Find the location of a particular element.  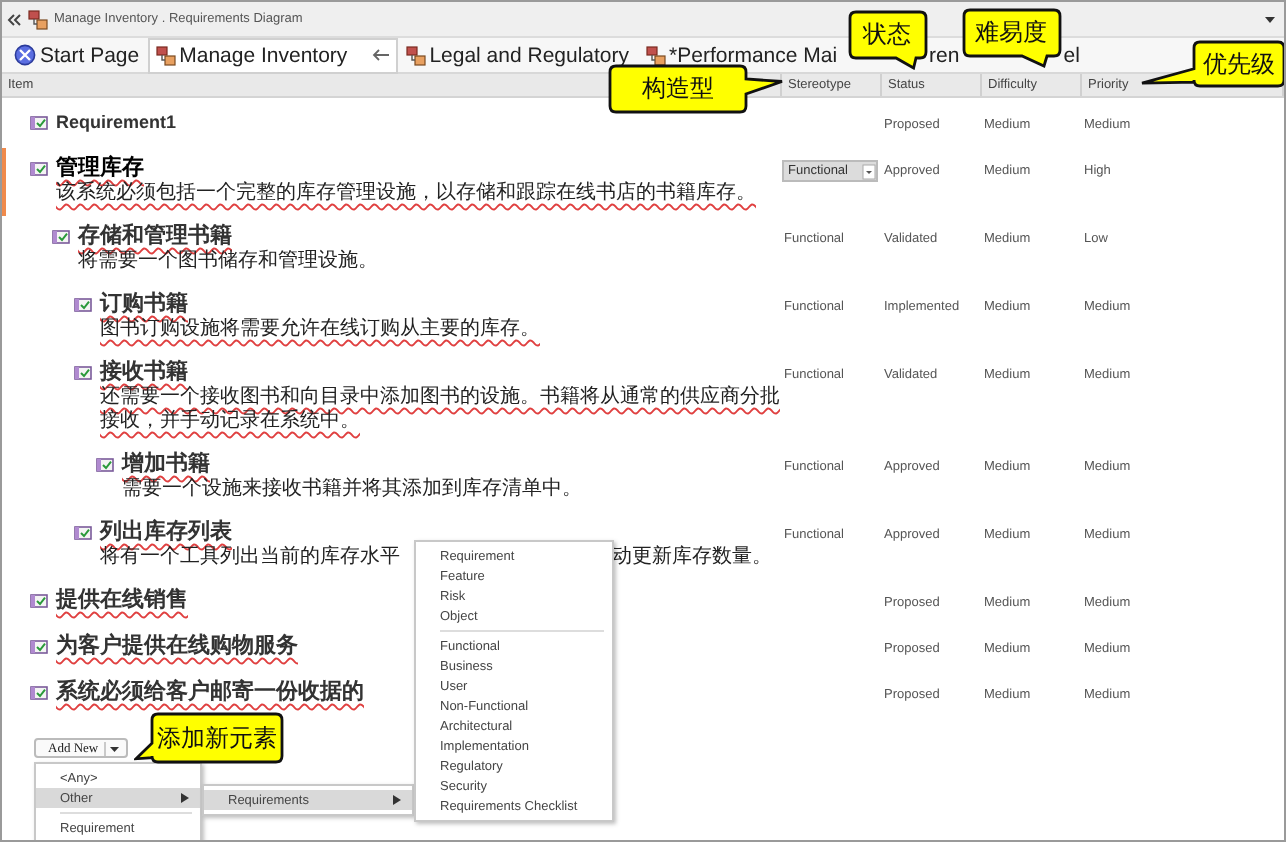

requirement-description: 图书订购设施将需要允许在线订购从主要的库存。 is located at coordinates (320, 330).